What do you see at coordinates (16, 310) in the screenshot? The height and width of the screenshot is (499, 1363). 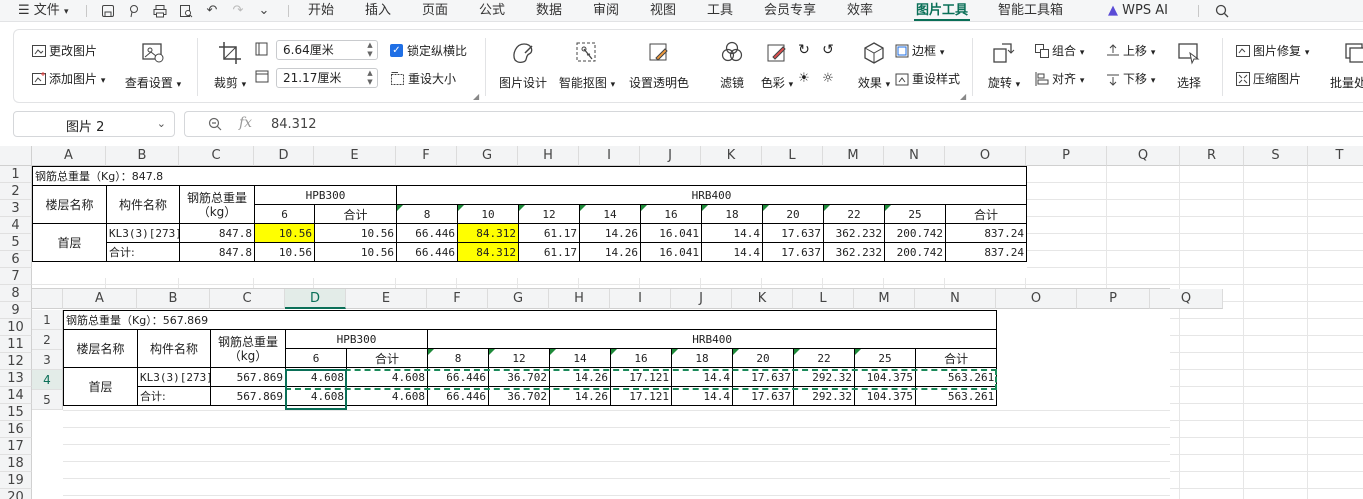 I see `row-header-9: 9` at bounding box center [16, 310].